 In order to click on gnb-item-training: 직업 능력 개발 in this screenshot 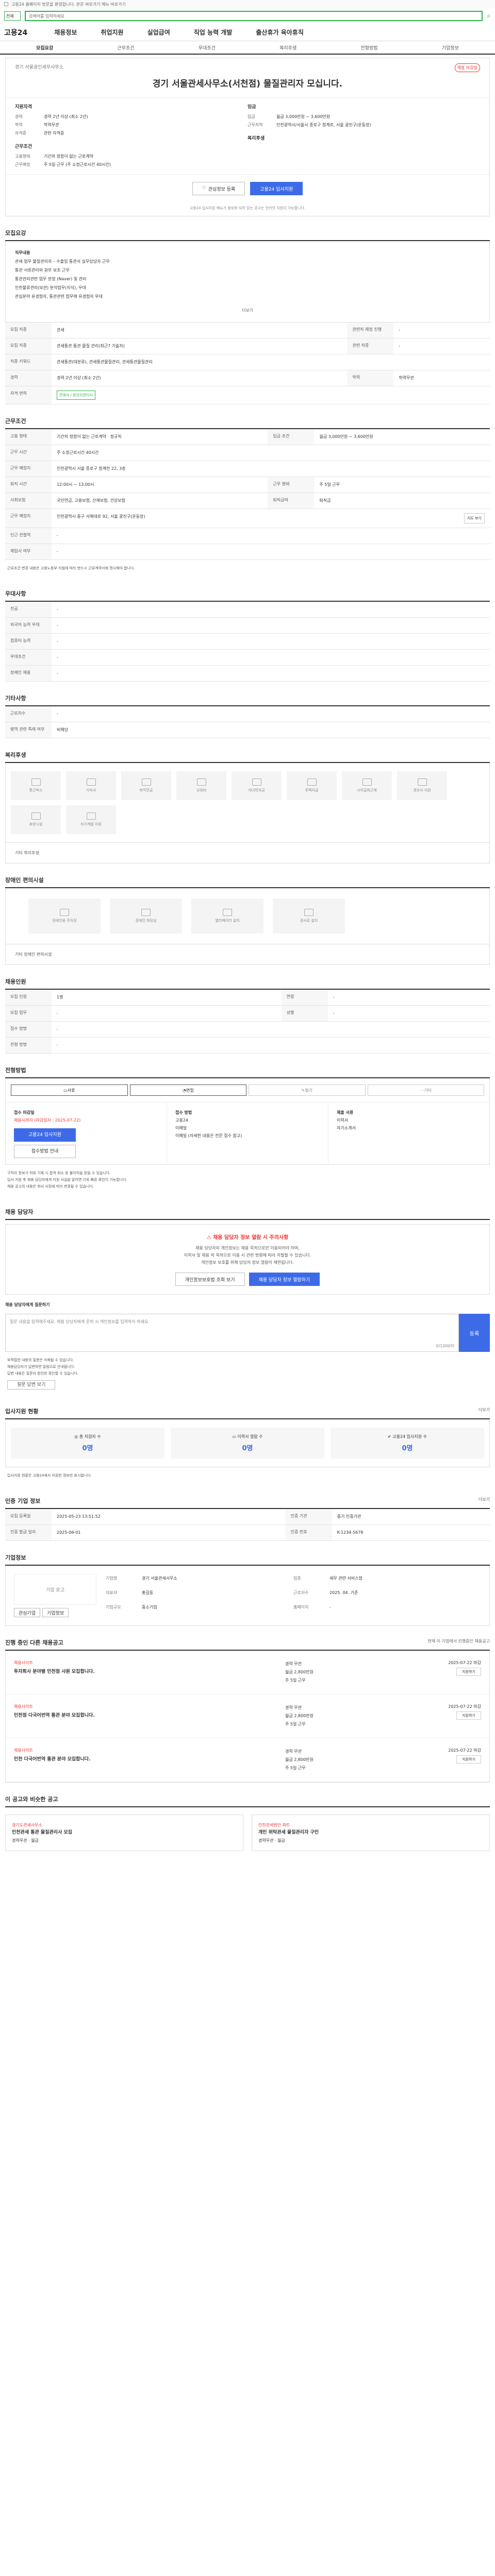, I will do `click(213, 32)`.